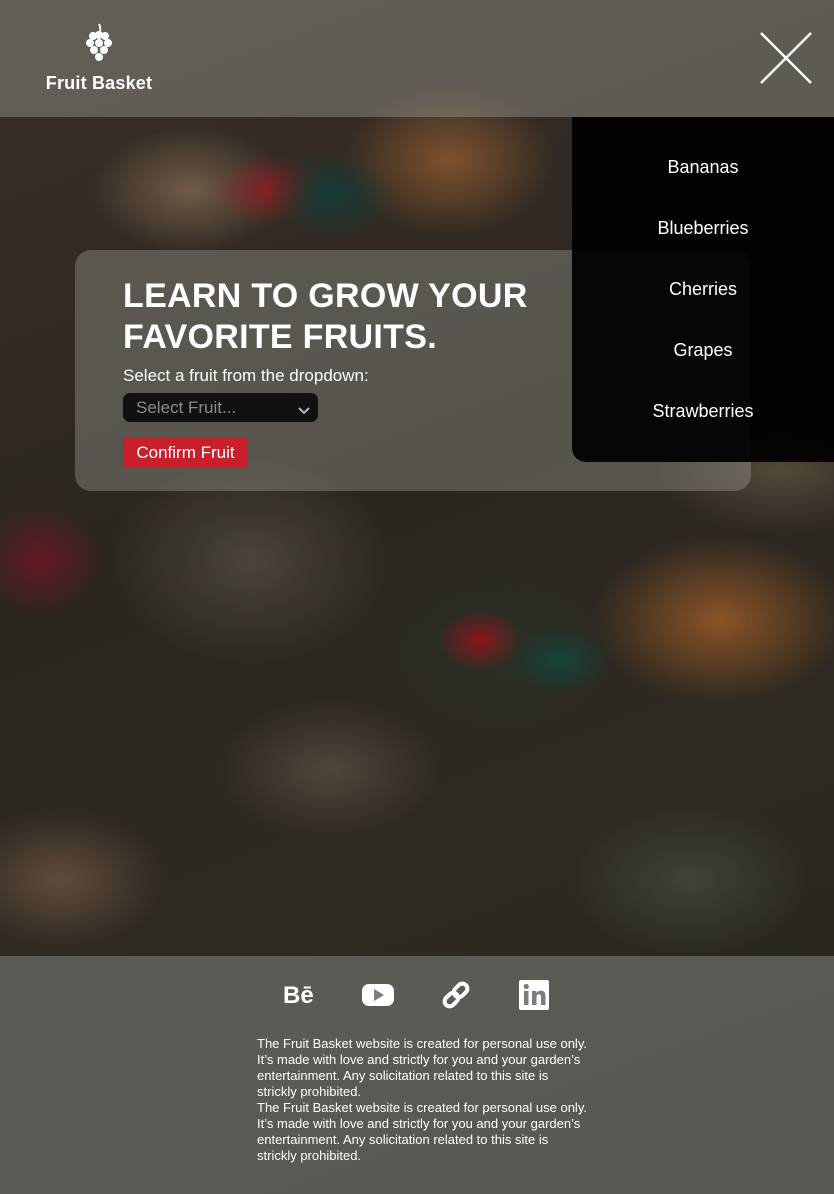 This screenshot has height=1194, width=834. What do you see at coordinates (534, 995) in the screenshot?
I see `linkedin-icon` at bounding box center [534, 995].